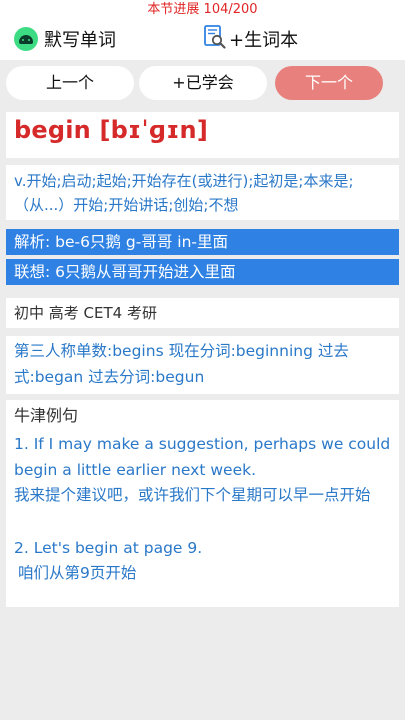  I want to click on headword-card: begin [bɪˈɡɪn], so click(202, 135).